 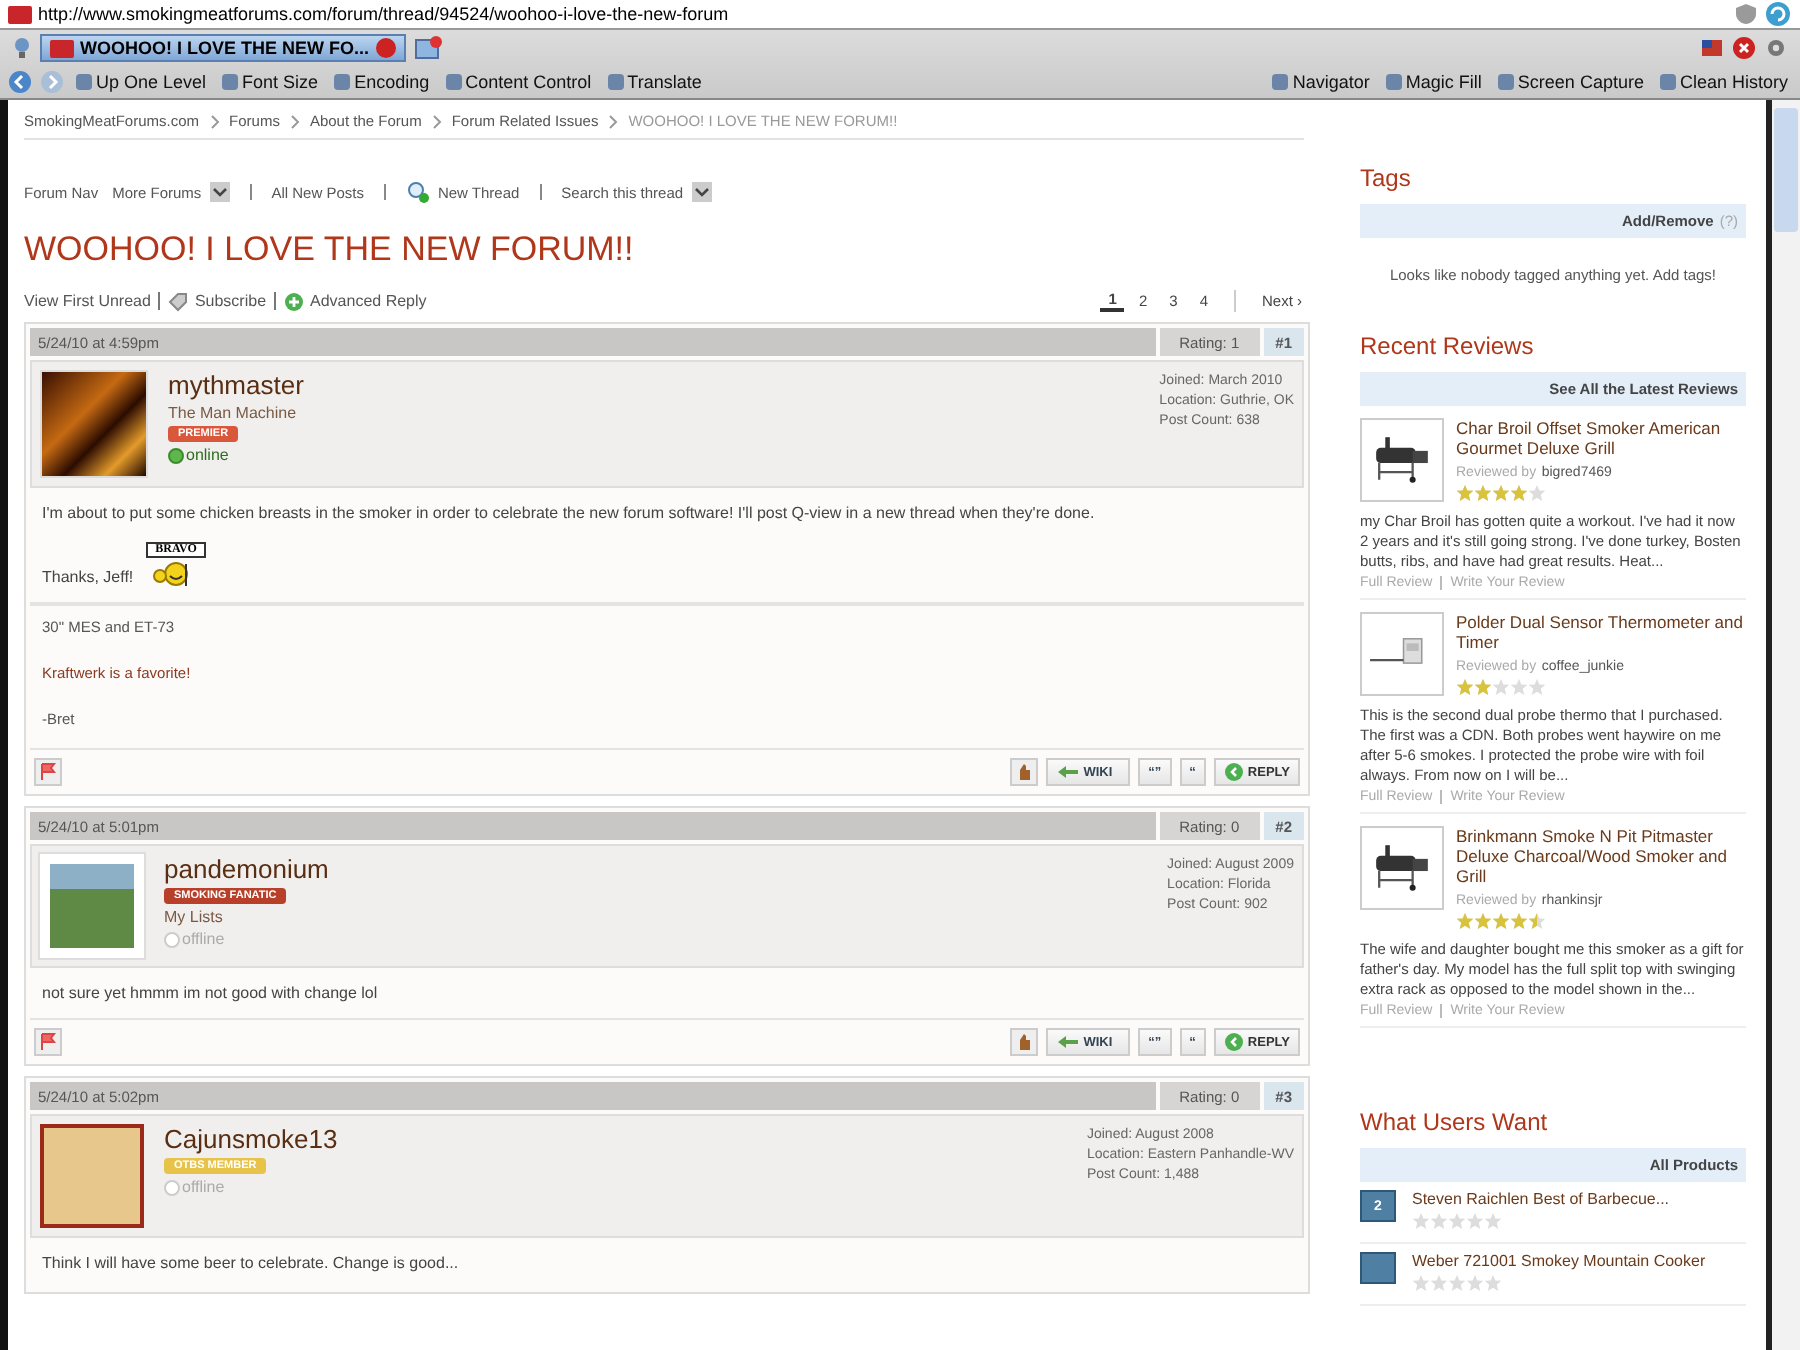 What do you see at coordinates (211, 993) in the screenshot?
I see `post-text: not sure yet hmmm im not good with change lol` at bounding box center [211, 993].